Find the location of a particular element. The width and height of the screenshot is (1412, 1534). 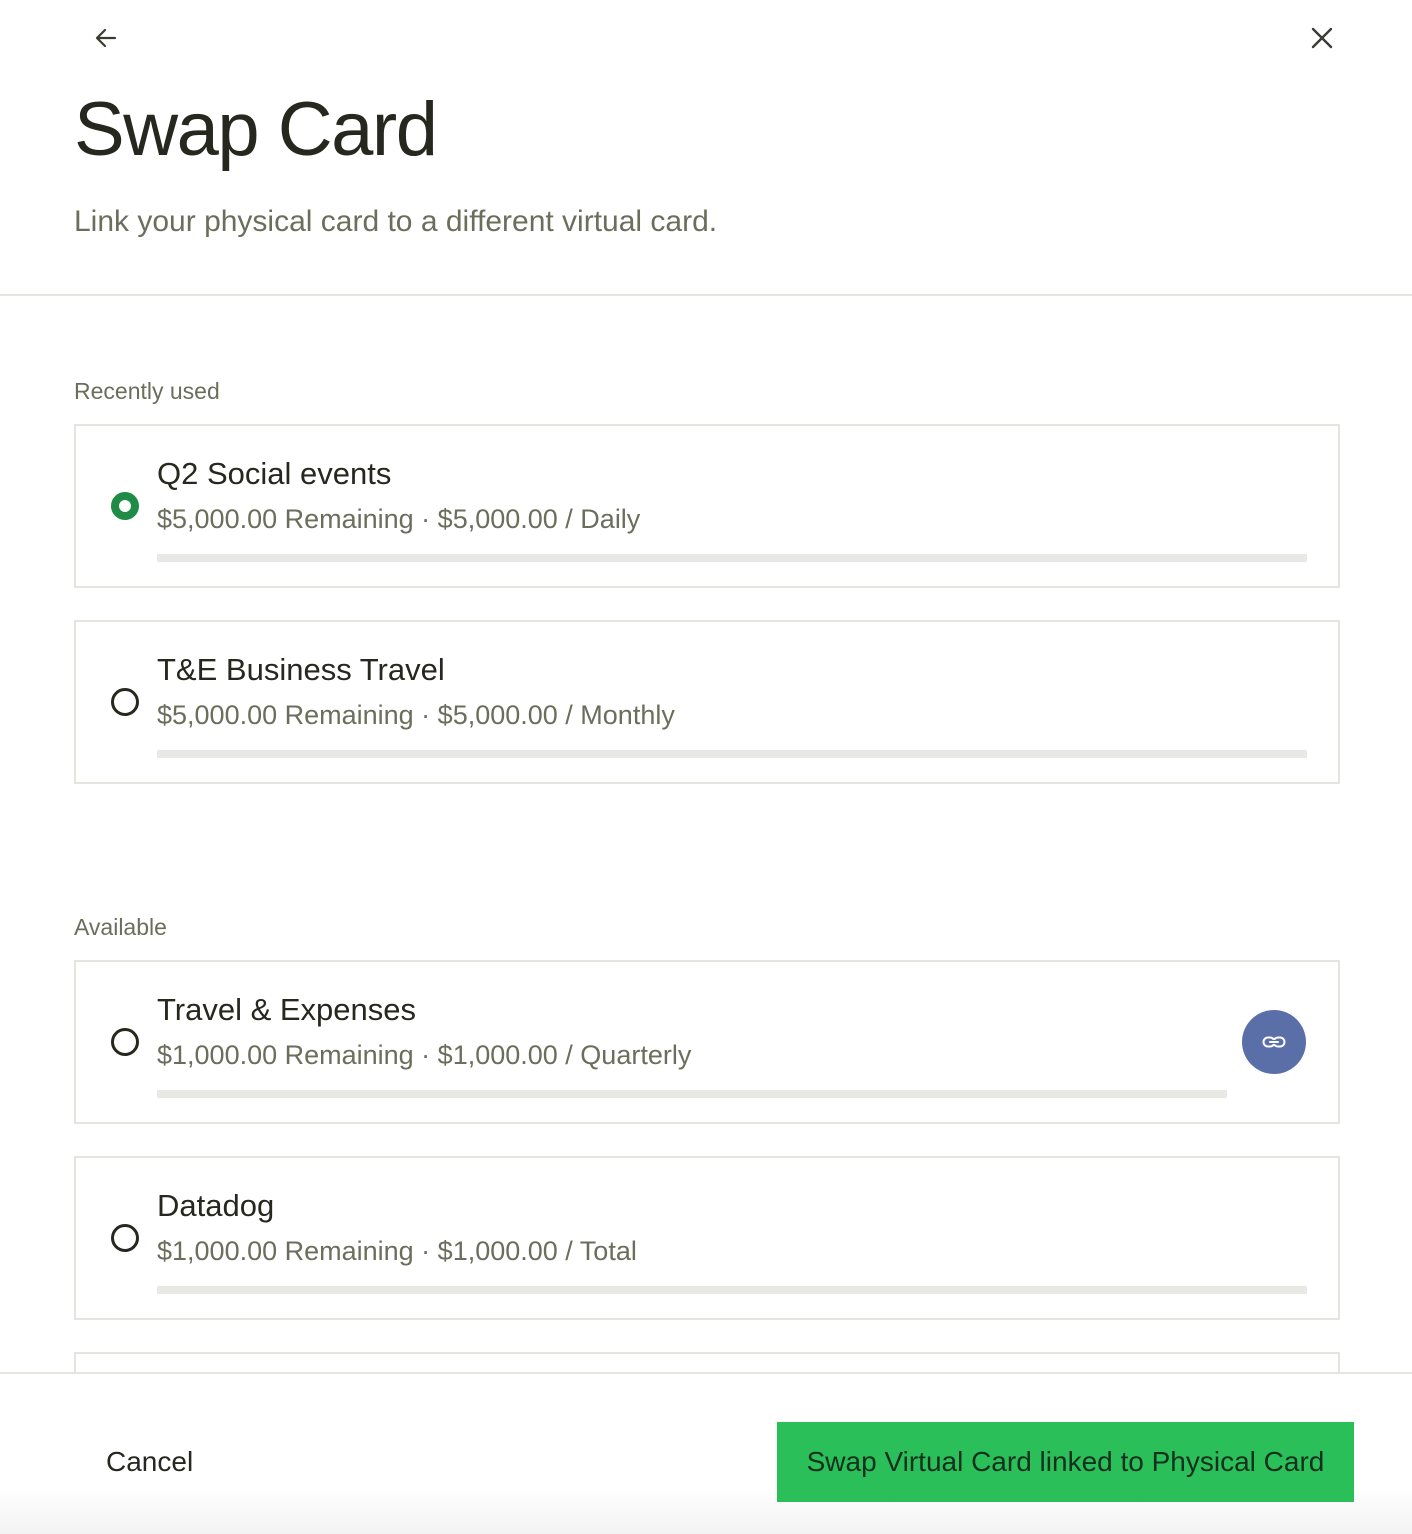

card-name: T&E Business Travel is located at coordinates (301, 669).